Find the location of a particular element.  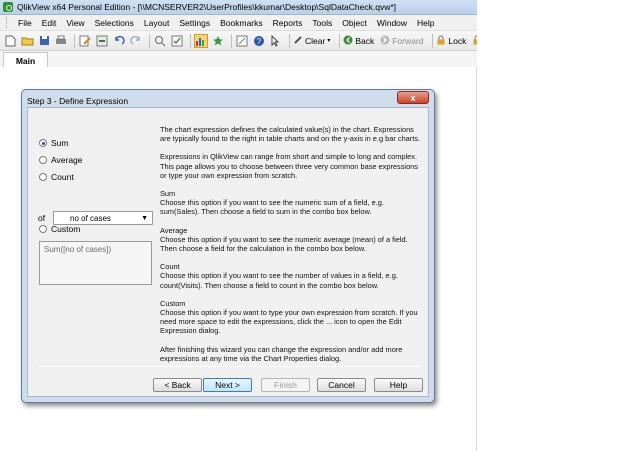

menu-edit: Edit is located at coordinates (49, 23).